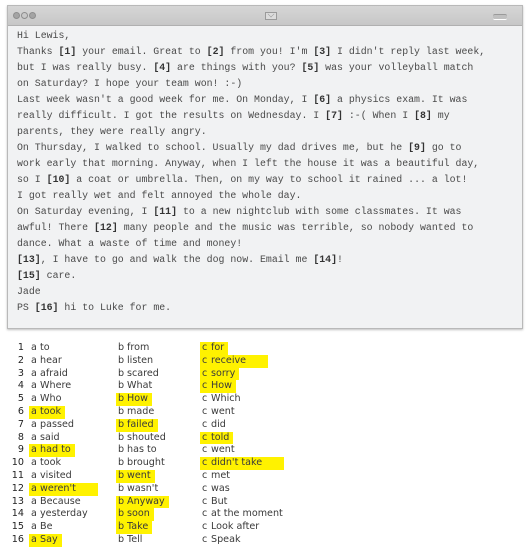  I want to click on option-b-selected: b How, so click(134, 399).